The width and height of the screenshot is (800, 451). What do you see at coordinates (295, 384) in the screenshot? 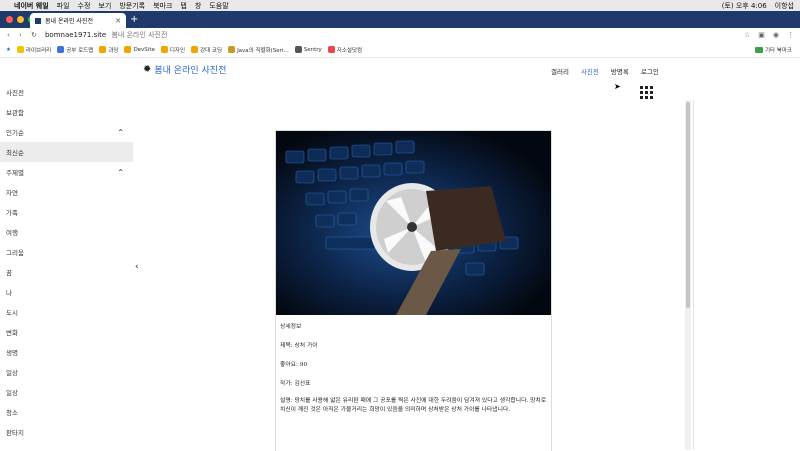
I see `post-author: 작가: 김선표` at bounding box center [295, 384].